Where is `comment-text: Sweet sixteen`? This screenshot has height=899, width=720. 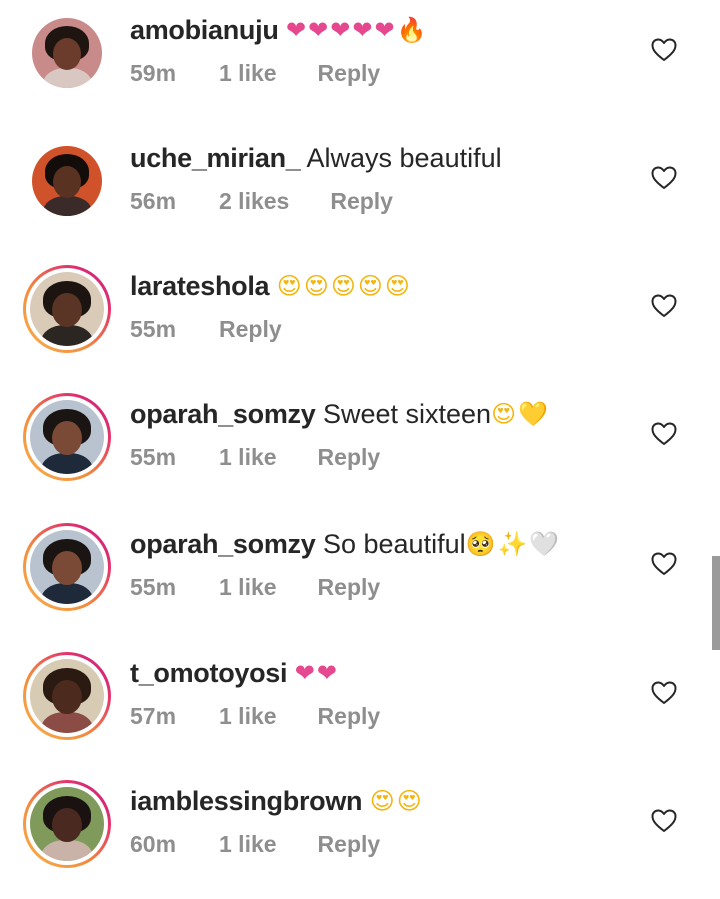 comment-text: Sweet sixteen is located at coordinates (407, 414).